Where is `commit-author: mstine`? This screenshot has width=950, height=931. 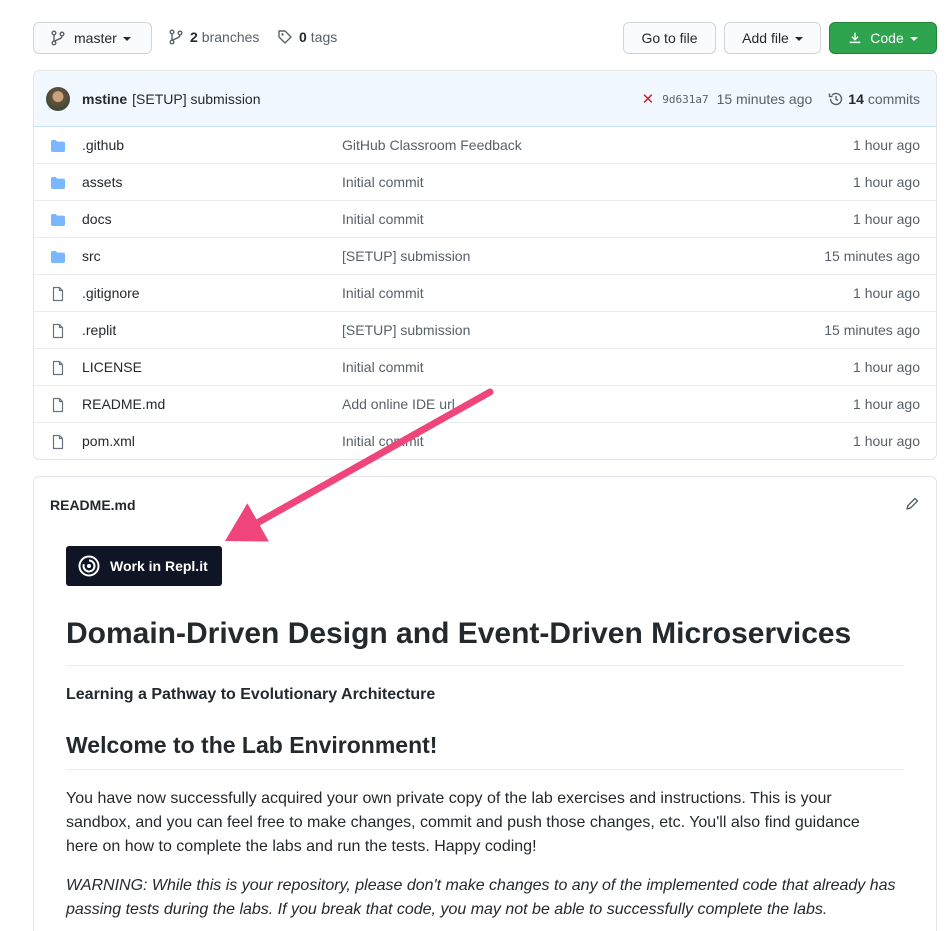 commit-author: mstine is located at coordinates (104, 99).